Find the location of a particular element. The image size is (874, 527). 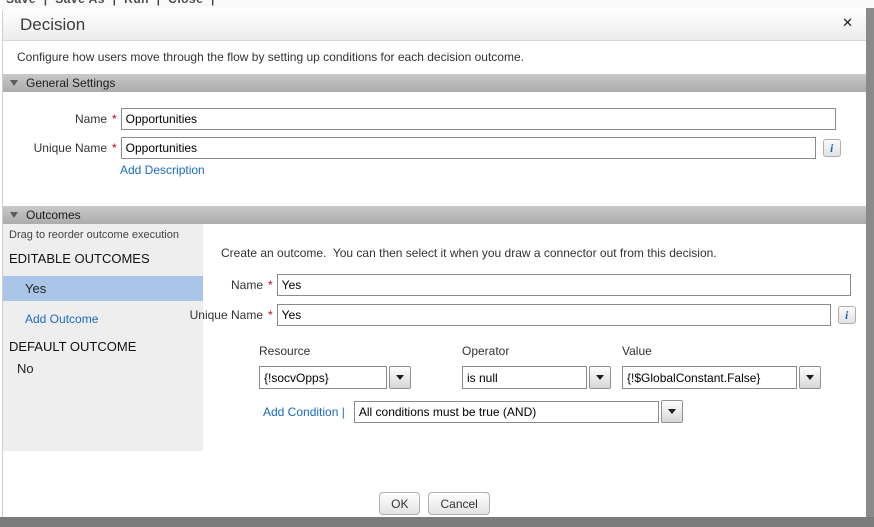

resource-column-label: Resource is located at coordinates (285, 351).